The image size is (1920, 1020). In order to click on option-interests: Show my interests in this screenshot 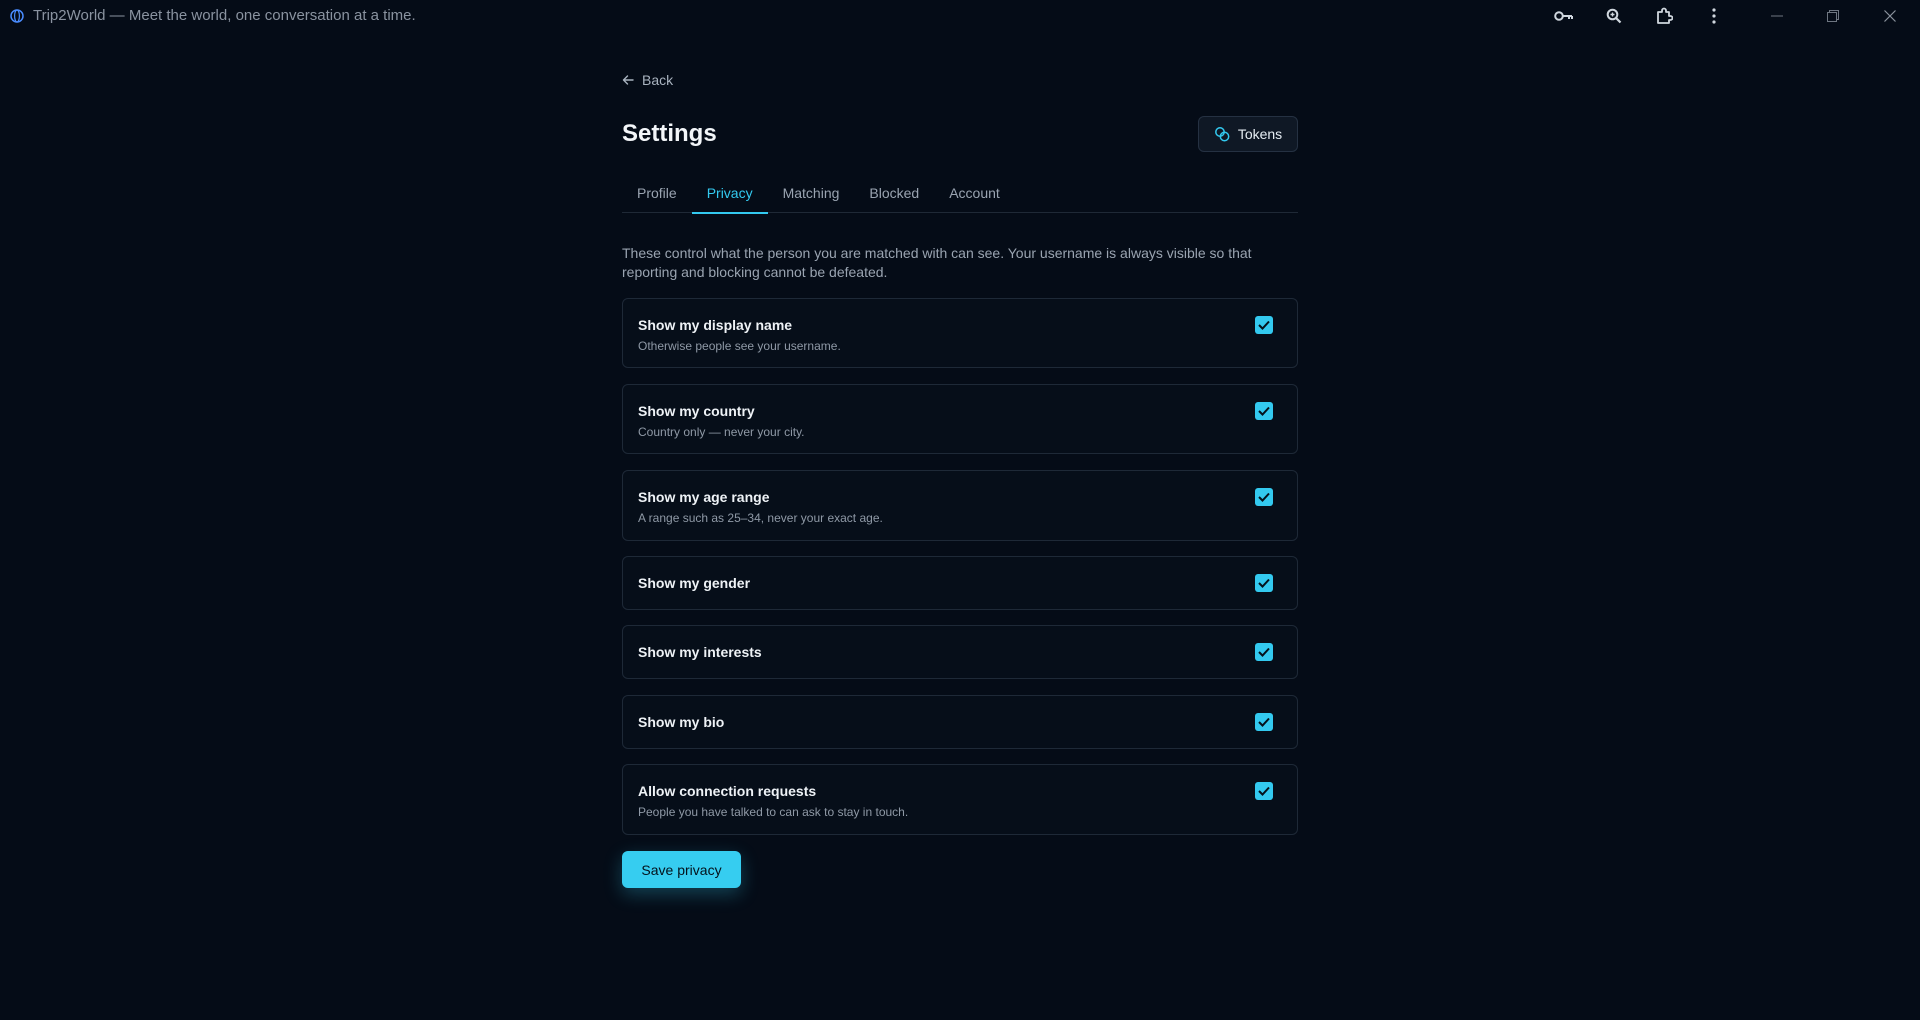, I will do `click(960, 652)`.